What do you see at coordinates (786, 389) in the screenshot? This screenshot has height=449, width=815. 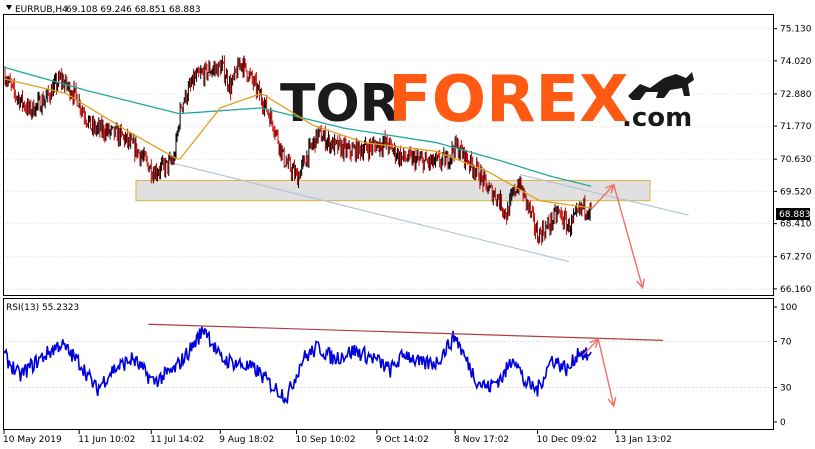 I see `rsi-tick-label: 30` at bounding box center [786, 389].